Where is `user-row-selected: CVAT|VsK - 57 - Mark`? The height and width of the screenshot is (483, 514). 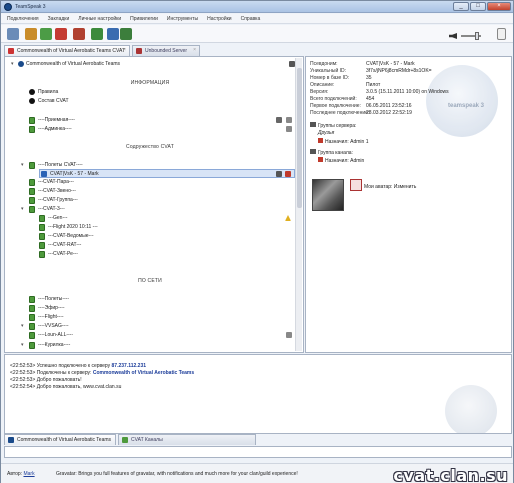
user-row-selected: CVAT|VsK - 57 - Mark is located at coordinates (167, 173).